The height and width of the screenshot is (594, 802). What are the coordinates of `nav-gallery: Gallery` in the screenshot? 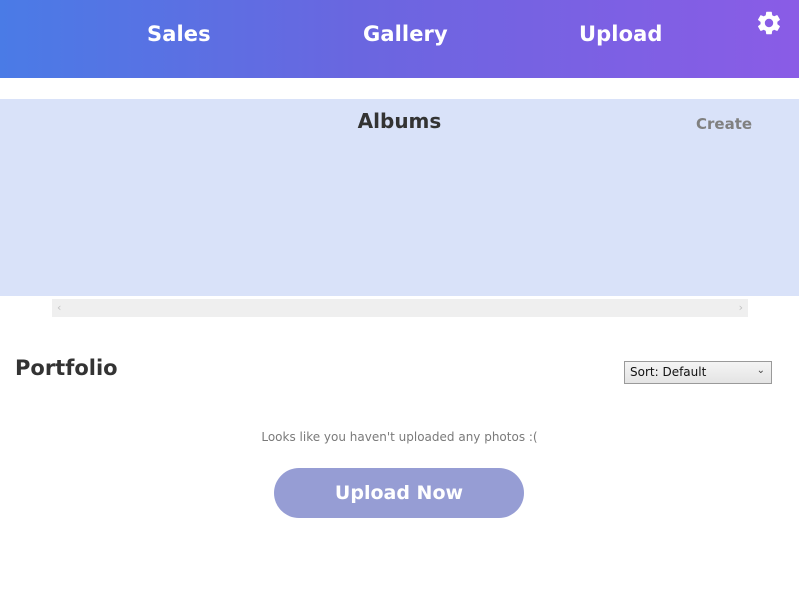 It's located at (405, 34).